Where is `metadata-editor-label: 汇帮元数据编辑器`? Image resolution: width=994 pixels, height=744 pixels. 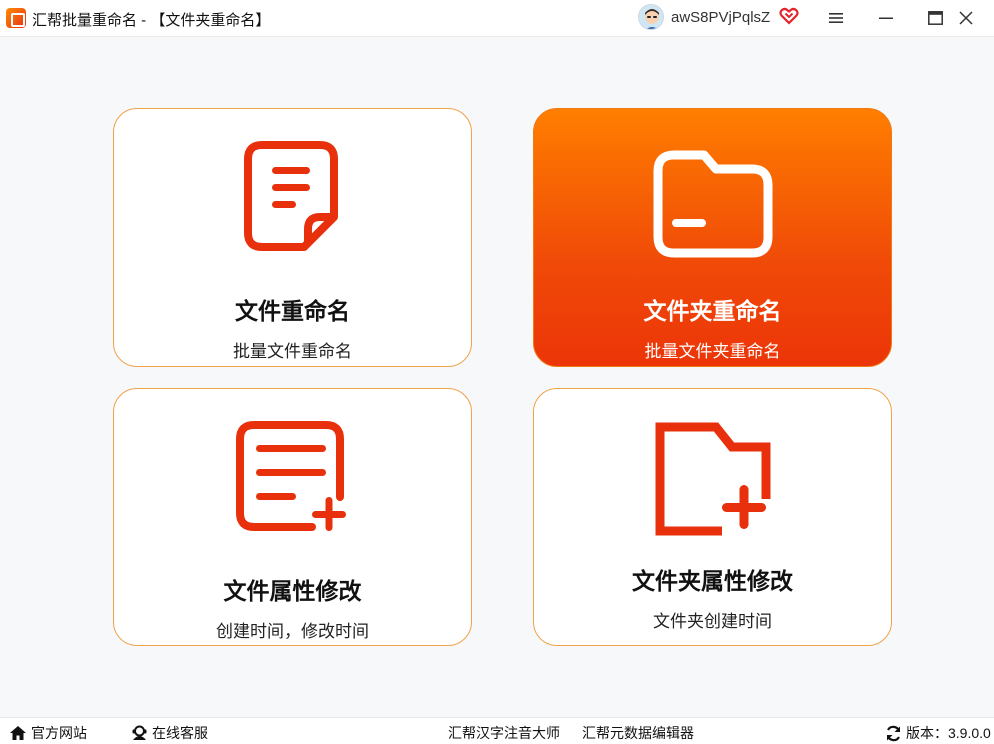 metadata-editor-label: 汇帮元数据编辑器 is located at coordinates (638, 733).